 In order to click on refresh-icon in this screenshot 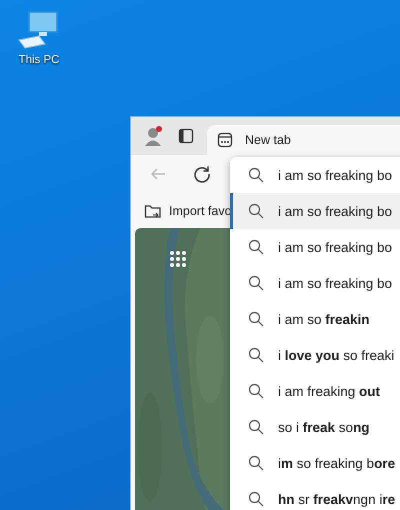, I will do `click(202, 174)`.